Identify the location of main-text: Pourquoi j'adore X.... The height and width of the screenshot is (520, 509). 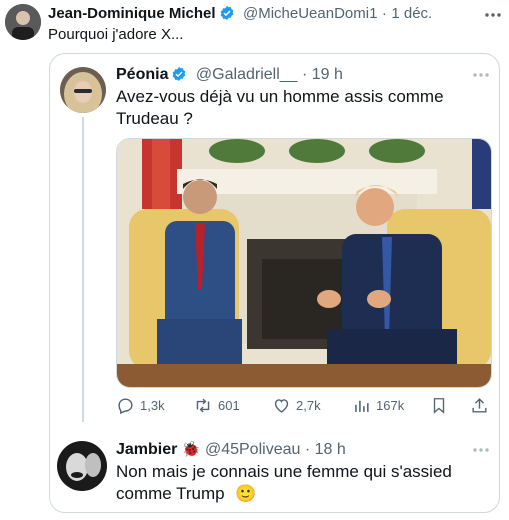
(116, 34).